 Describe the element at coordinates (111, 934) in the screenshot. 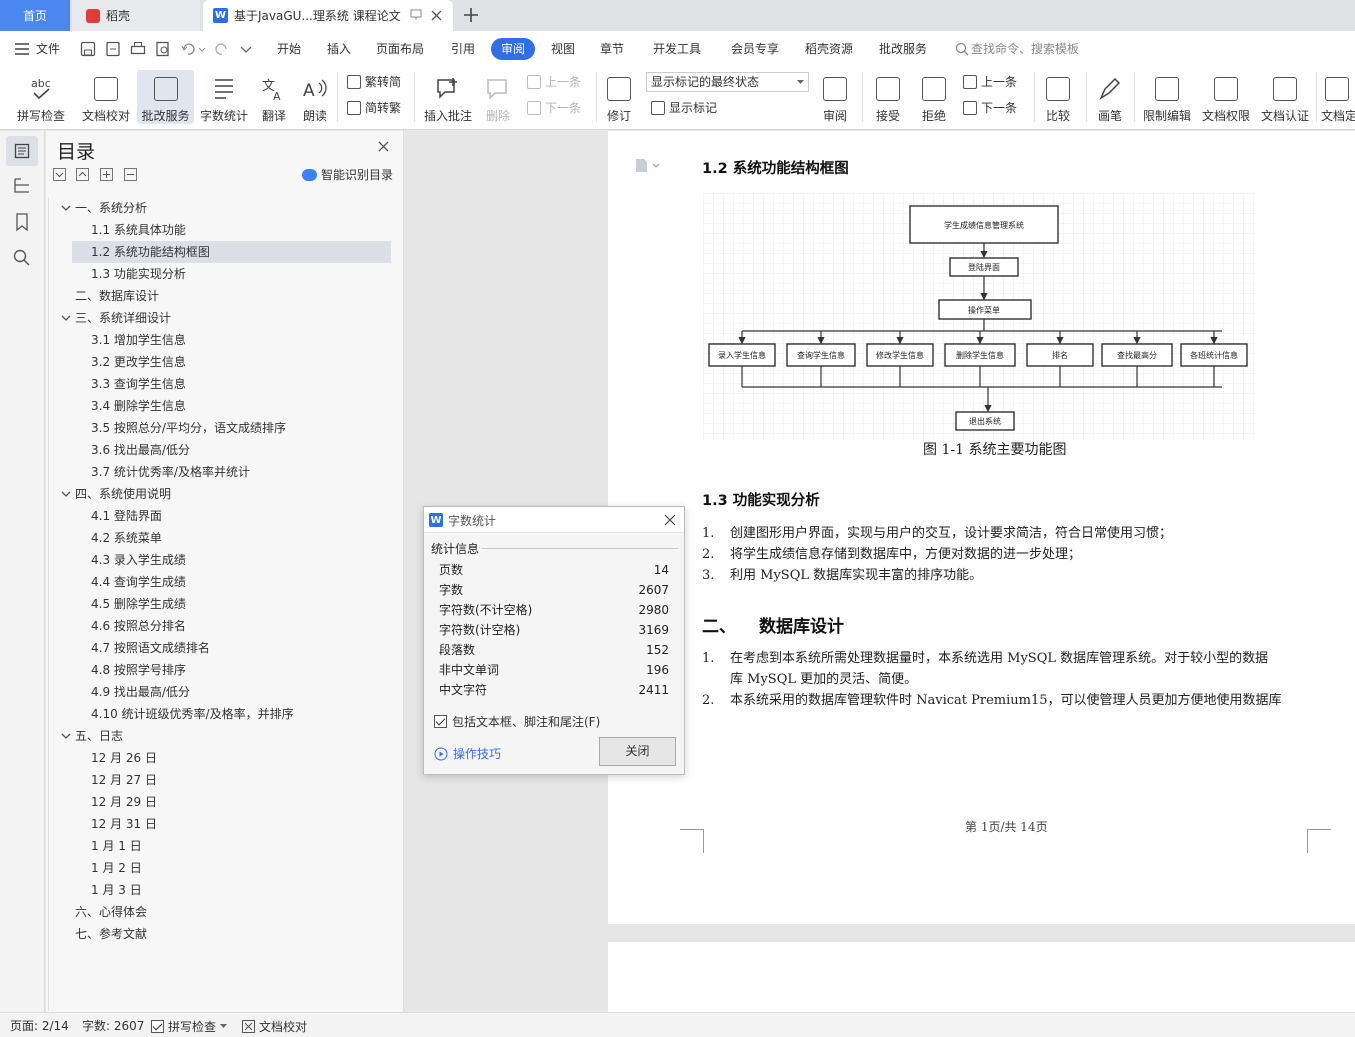

I see `toc-item: 七、参考文献` at that location.